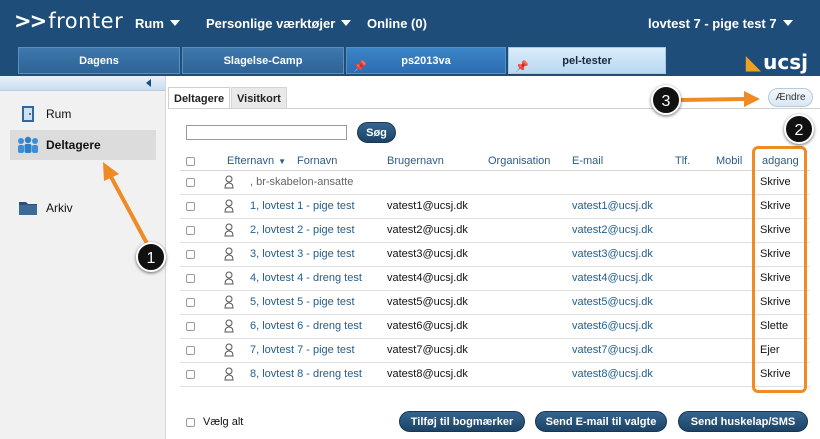 The width and height of the screenshot is (820, 439). Describe the element at coordinates (612, 374) in the screenshot. I see `email-link: vatest8@ucsj.dk` at that location.